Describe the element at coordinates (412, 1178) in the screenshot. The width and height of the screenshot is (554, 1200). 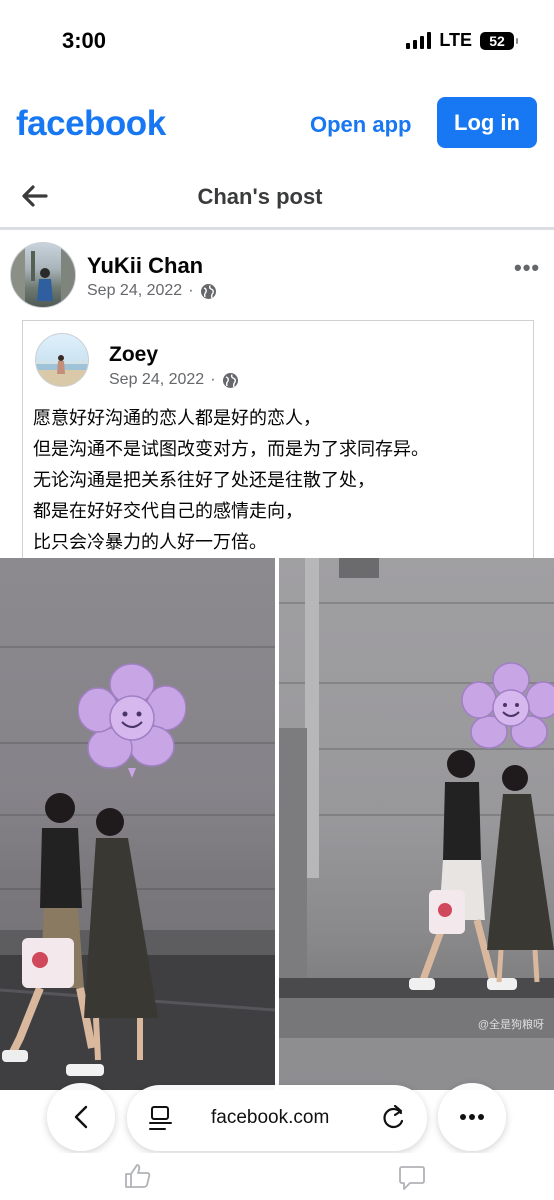
I see `comment-icon` at that location.